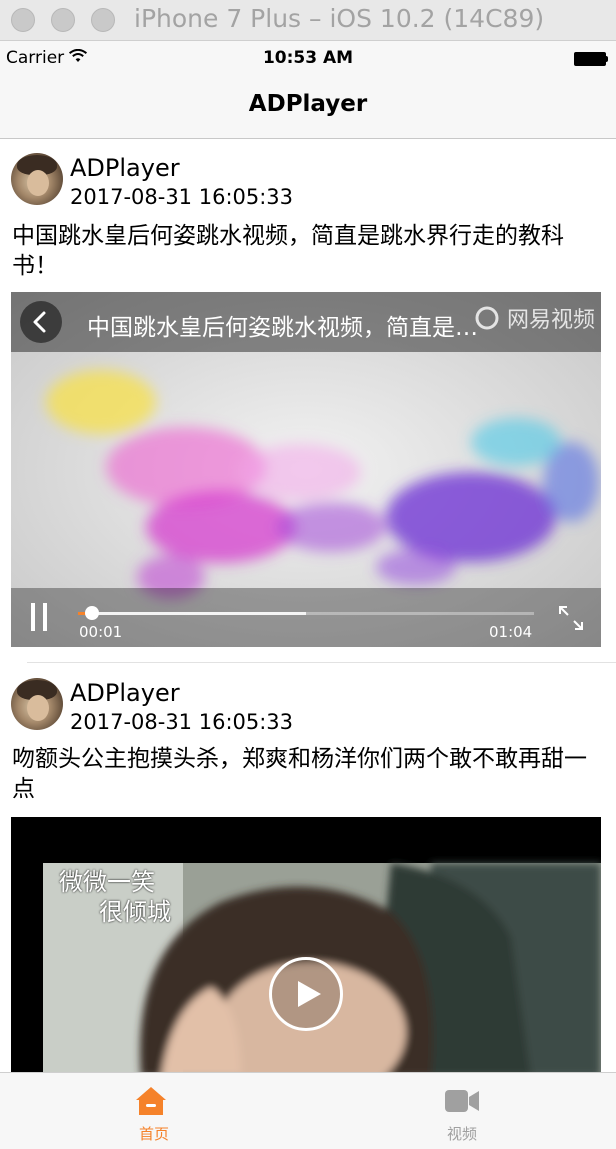 This screenshot has width=616, height=1149. What do you see at coordinates (321, 662) in the screenshot?
I see `post-divider` at bounding box center [321, 662].